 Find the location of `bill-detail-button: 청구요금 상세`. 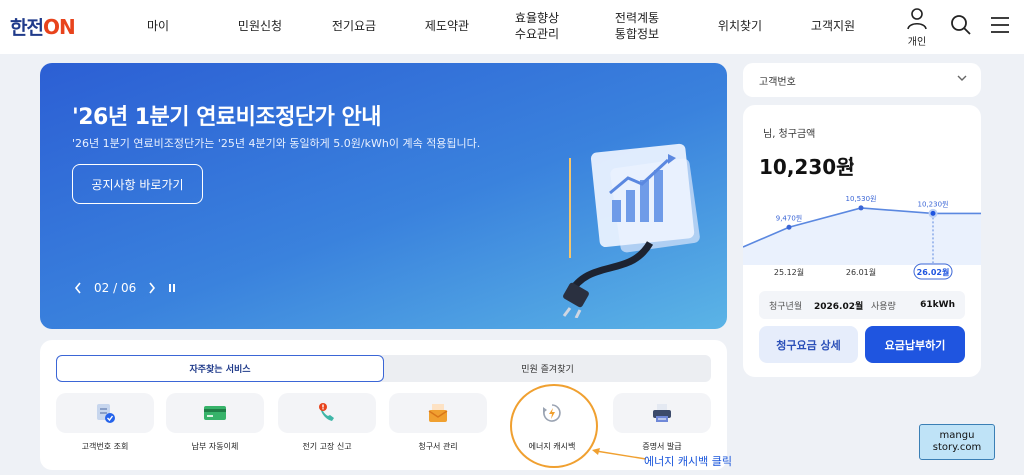

bill-detail-button: 청구요금 상세 is located at coordinates (808, 344).